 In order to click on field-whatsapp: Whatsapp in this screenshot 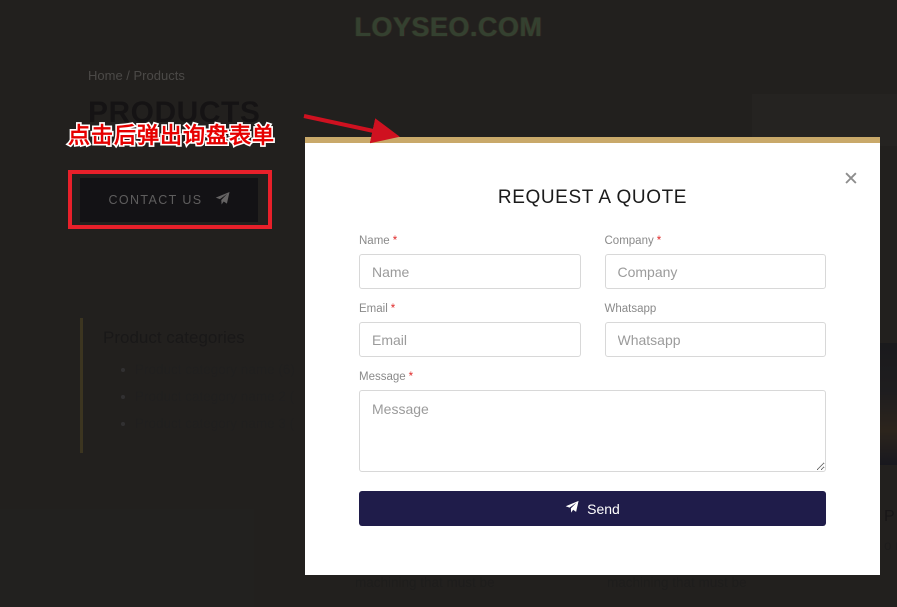, I will do `click(715, 330)`.